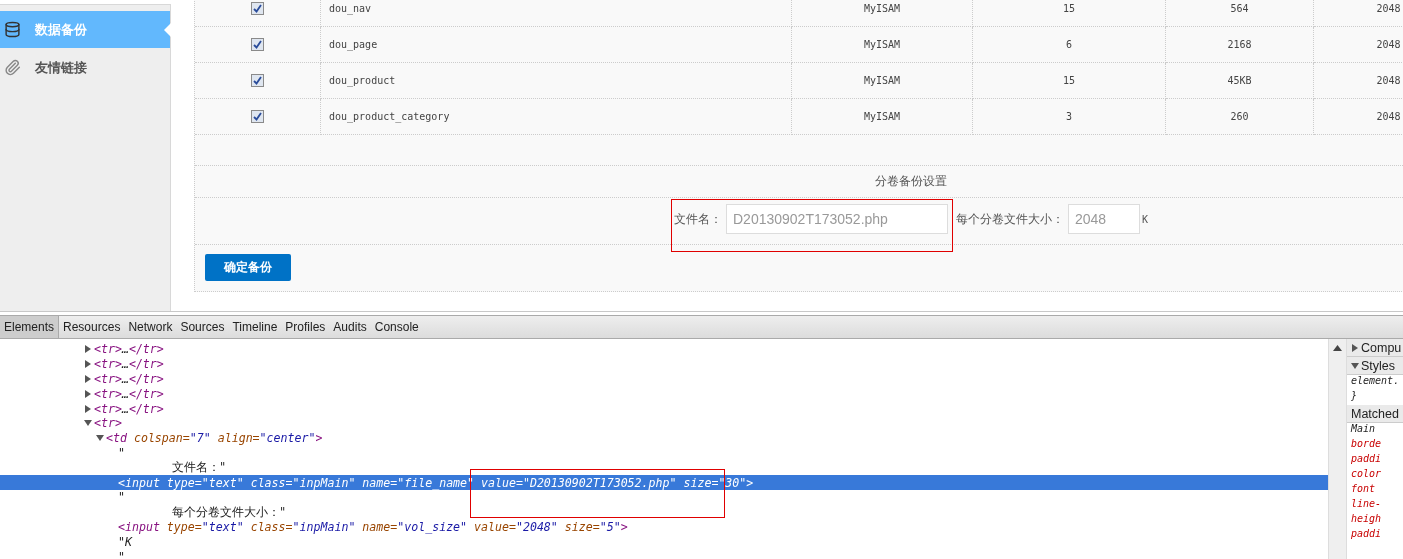 Image resolution: width=1403 pixels, height=559 pixels. What do you see at coordinates (1239, 8) in the screenshot?
I see `table-cell: 564` at bounding box center [1239, 8].